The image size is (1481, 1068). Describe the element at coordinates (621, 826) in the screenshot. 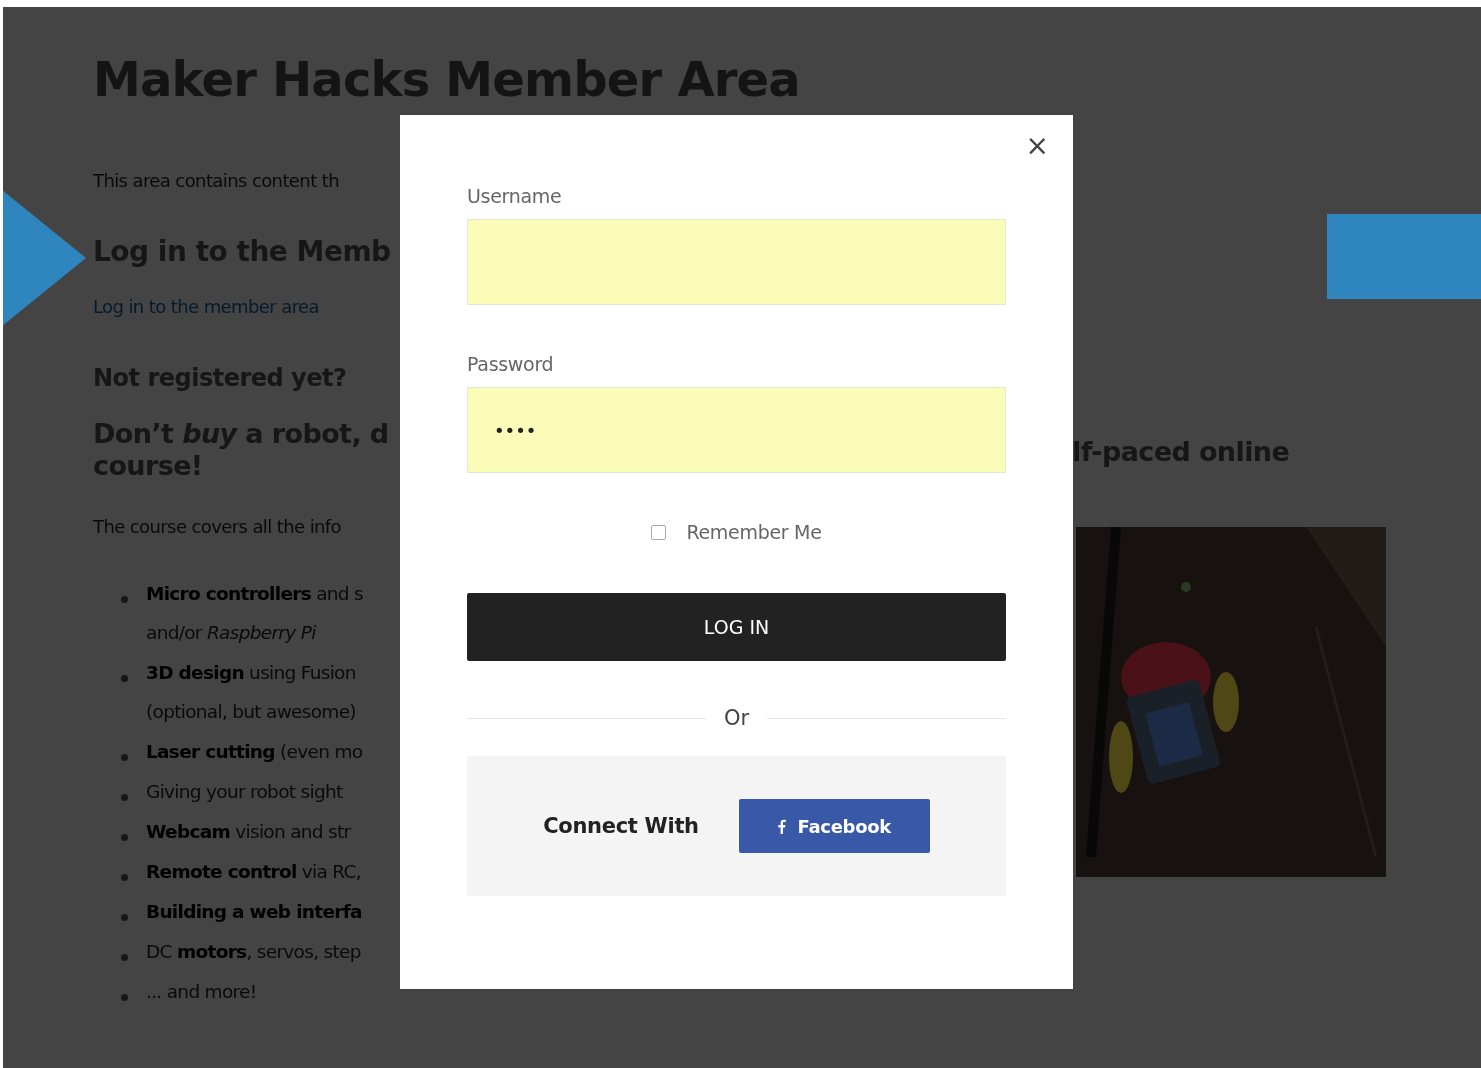

I see `connect-label: Connect With` at that location.